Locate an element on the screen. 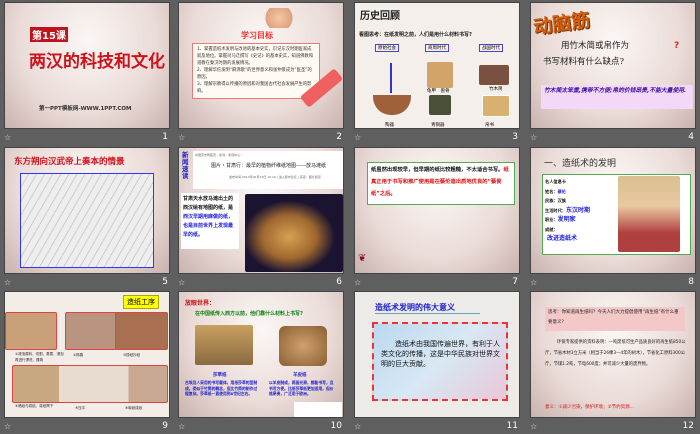 Image resolution: width=700 pixels, height=434 pixels. label: 竹木简 is located at coordinates (496, 89).